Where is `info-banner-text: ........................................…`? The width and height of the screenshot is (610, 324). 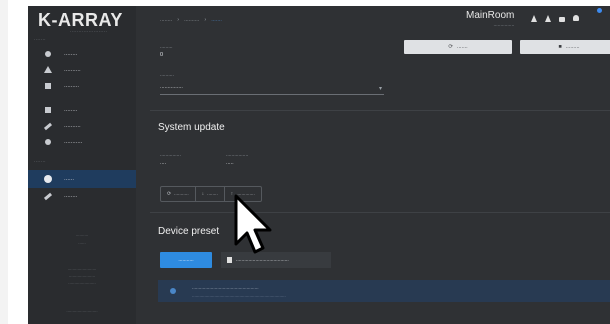 info-banner-text: ........................................… is located at coordinates (239, 295).